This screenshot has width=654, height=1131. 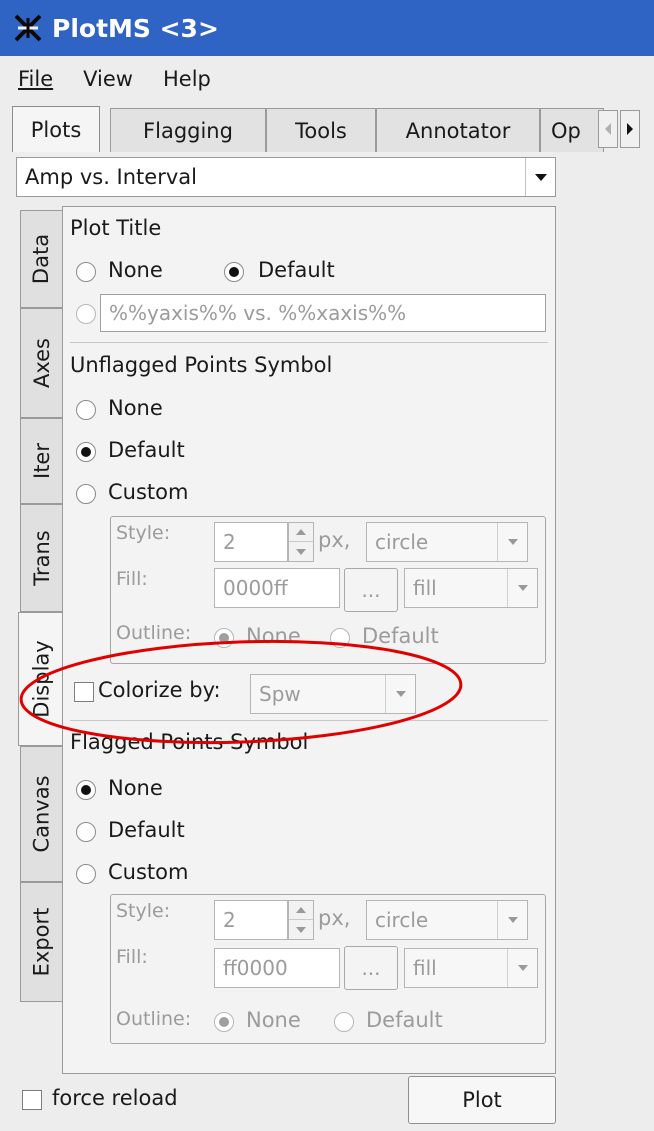 I want to click on side-tab-axes-label: Axes, so click(x=41, y=363).